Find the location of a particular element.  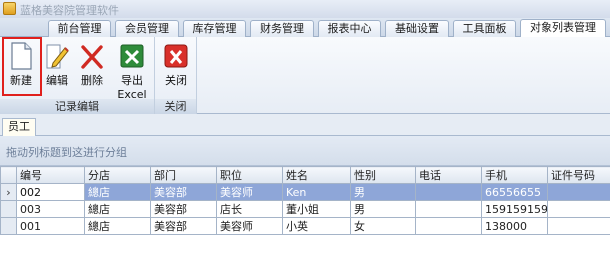

window-title: 蓝格美容院管理软件 is located at coordinates (69, 10).